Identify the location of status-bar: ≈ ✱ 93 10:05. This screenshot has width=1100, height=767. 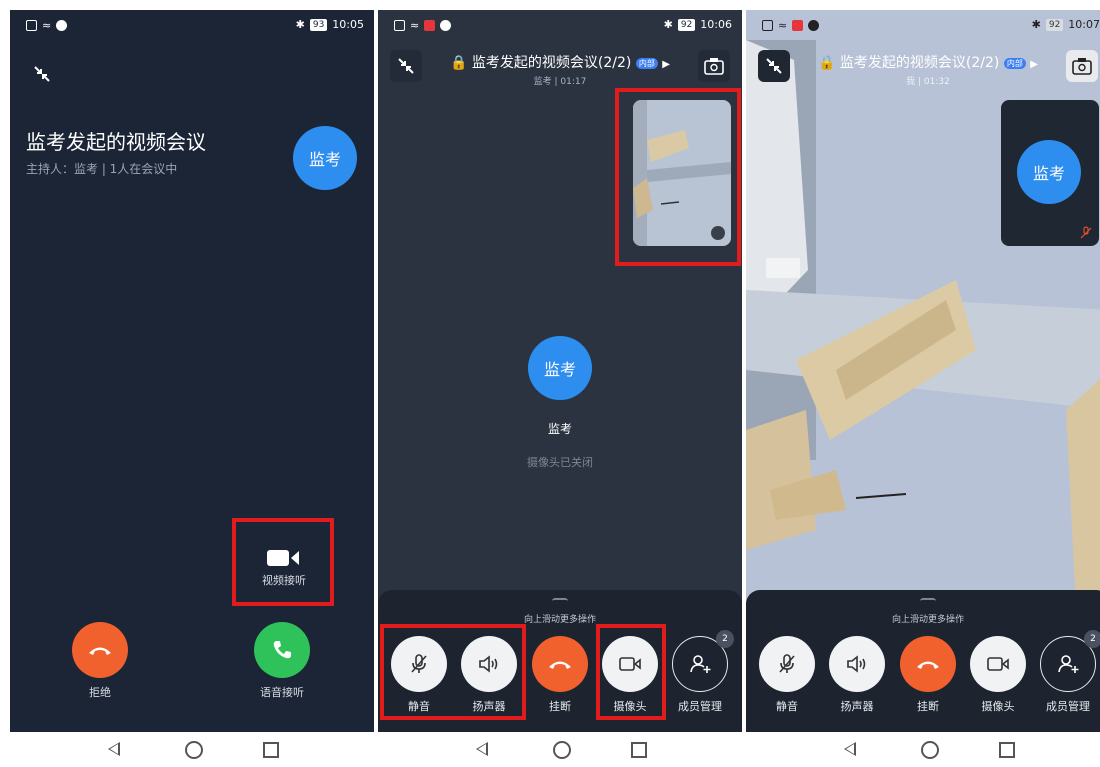
(192, 25).